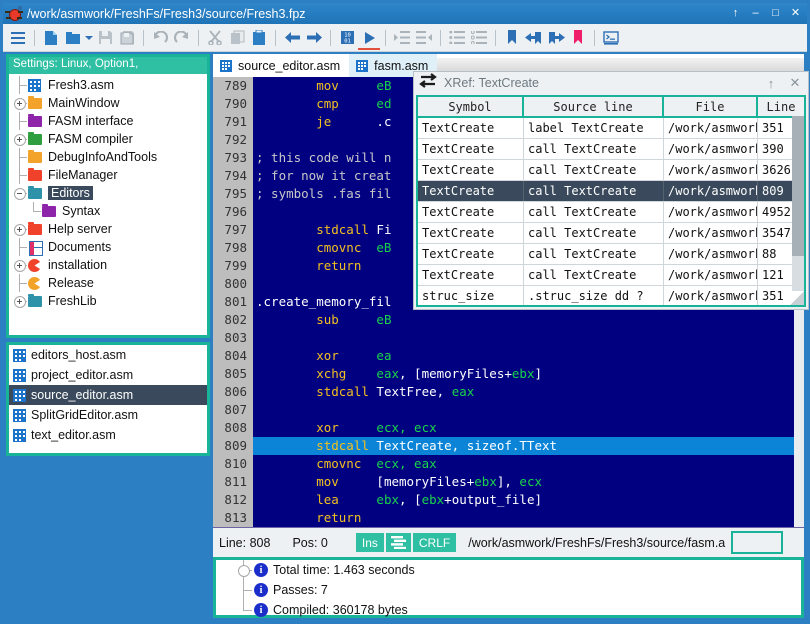  I want to click on undo-icon, so click(160, 38).